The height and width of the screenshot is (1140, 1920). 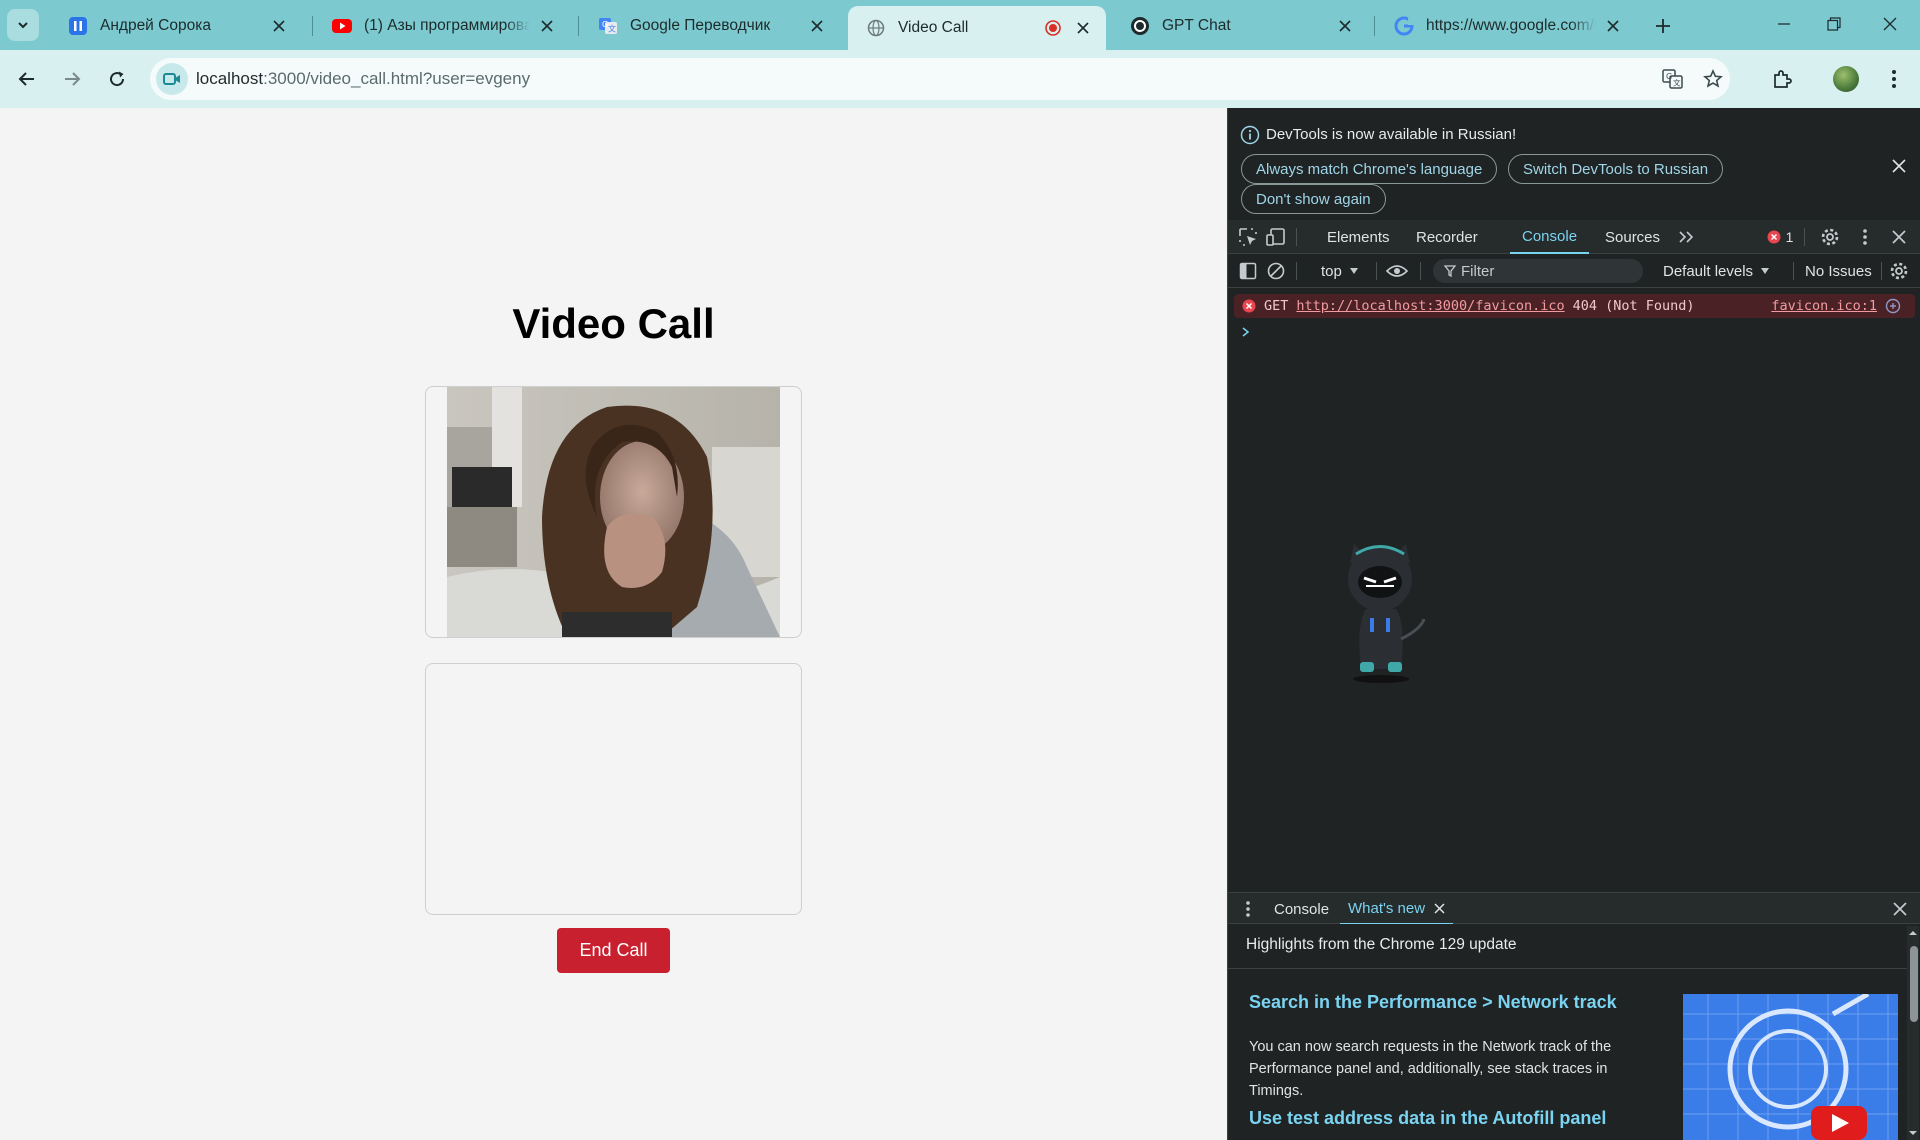 What do you see at coordinates (27, 79) in the screenshot?
I see `back-button` at bounding box center [27, 79].